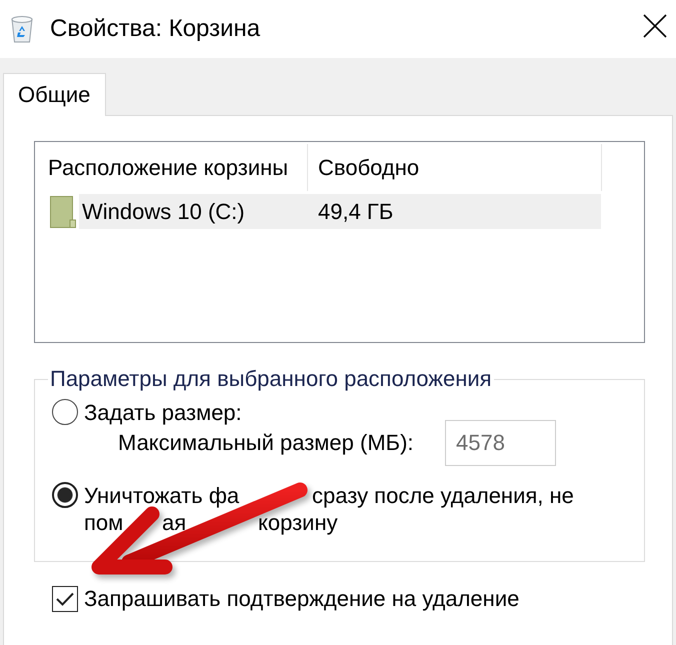 The width and height of the screenshot is (676, 645). I want to click on tab: Общие, so click(54, 94).